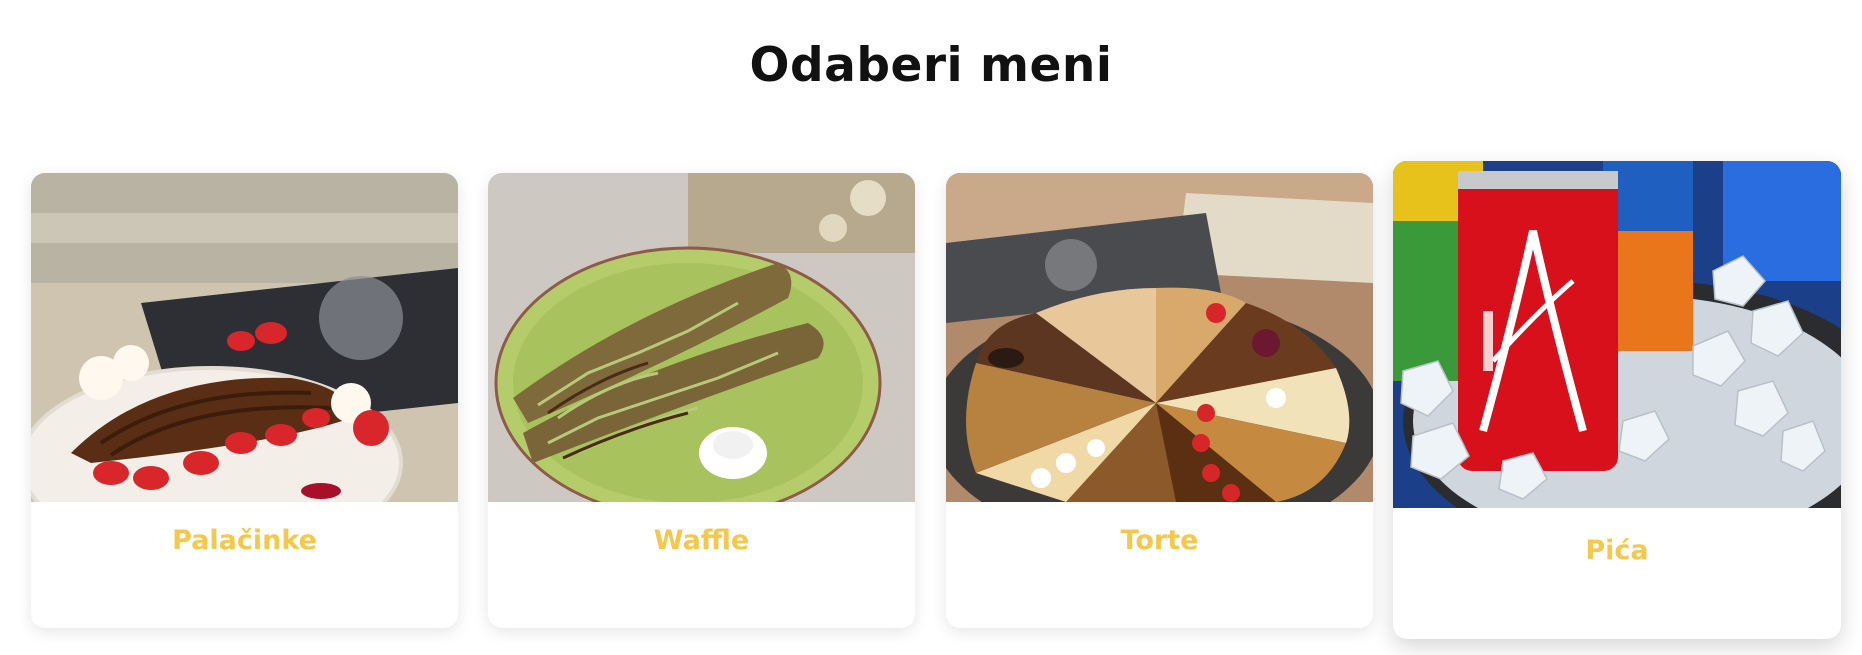 The height and width of the screenshot is (655, 1862). Describe the element at coordinates (701, 337) in the screenshot. I see `waffle-photo` at that location.